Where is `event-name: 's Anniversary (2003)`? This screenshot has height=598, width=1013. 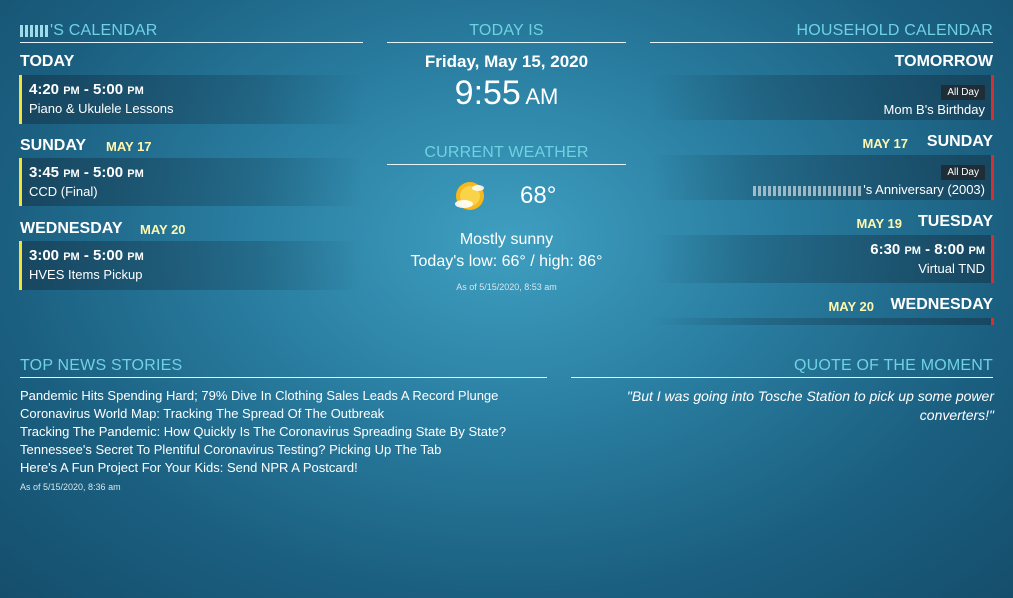 event-name: 's Anniversary (2003) is located at coordinates (817, 189).